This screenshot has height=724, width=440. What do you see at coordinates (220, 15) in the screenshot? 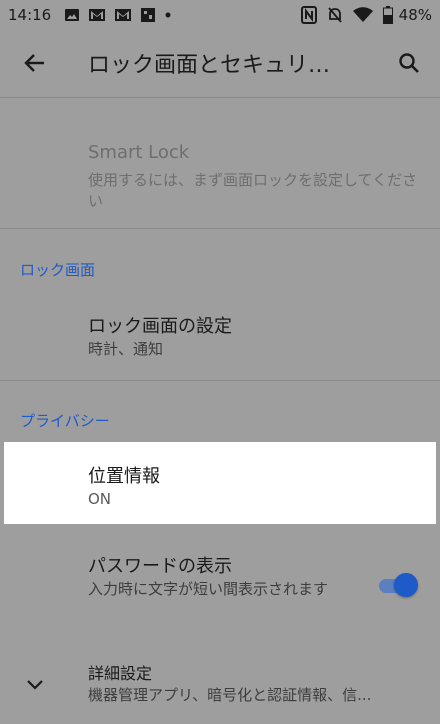
I see `status-bar: 14:16 48%` at bounding box center [220, 15].